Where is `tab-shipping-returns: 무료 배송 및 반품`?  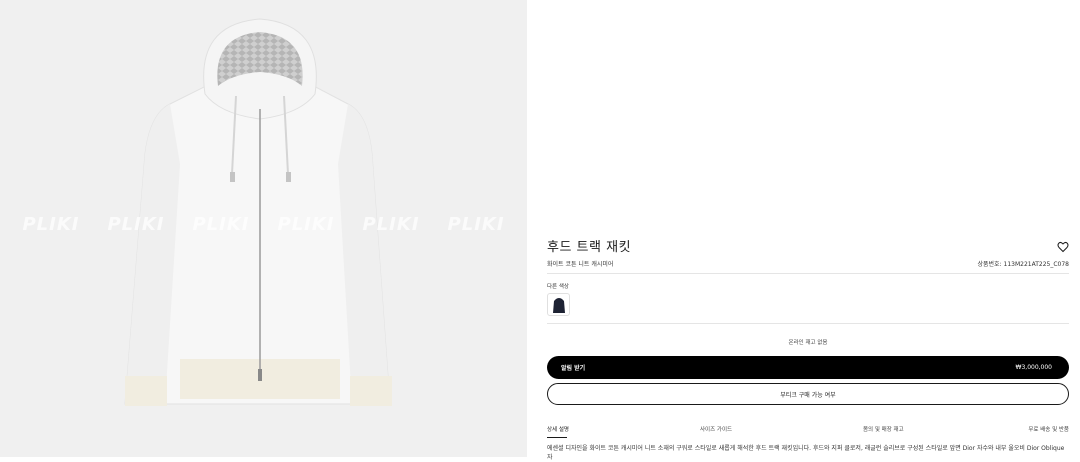
tab-shipping-returns: 무료 배송 및 반품 is located at coordinates (1048, 429).